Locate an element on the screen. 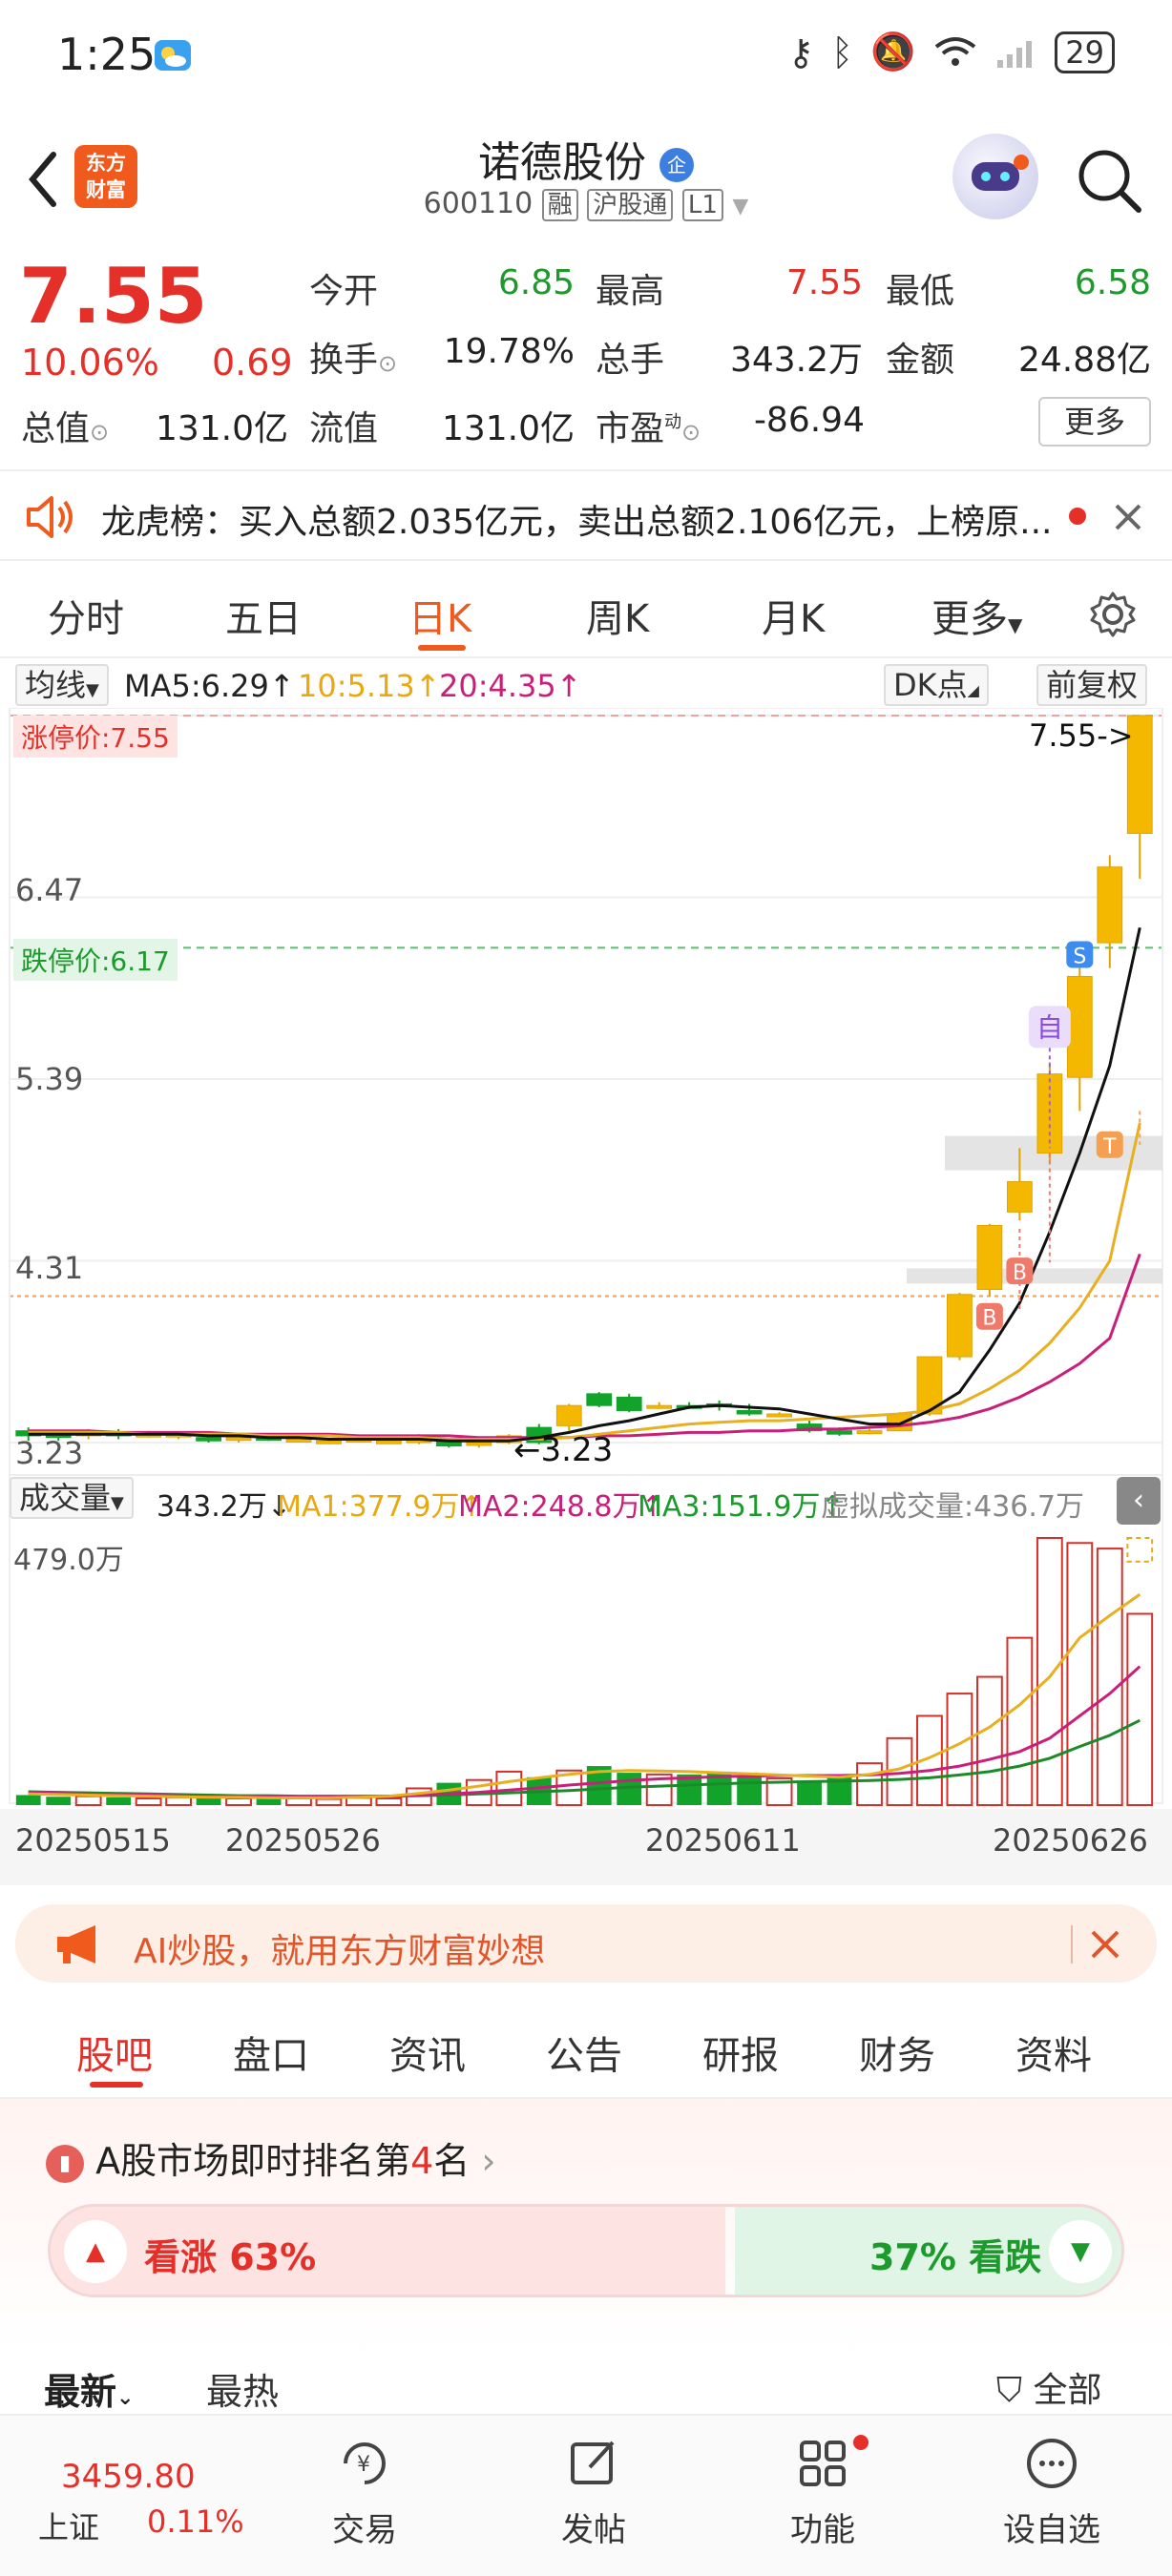 Image resolution: width=1172 pixels, height=2576 pixels. t-marker-text: T is located at coordinates (1109, 1147).